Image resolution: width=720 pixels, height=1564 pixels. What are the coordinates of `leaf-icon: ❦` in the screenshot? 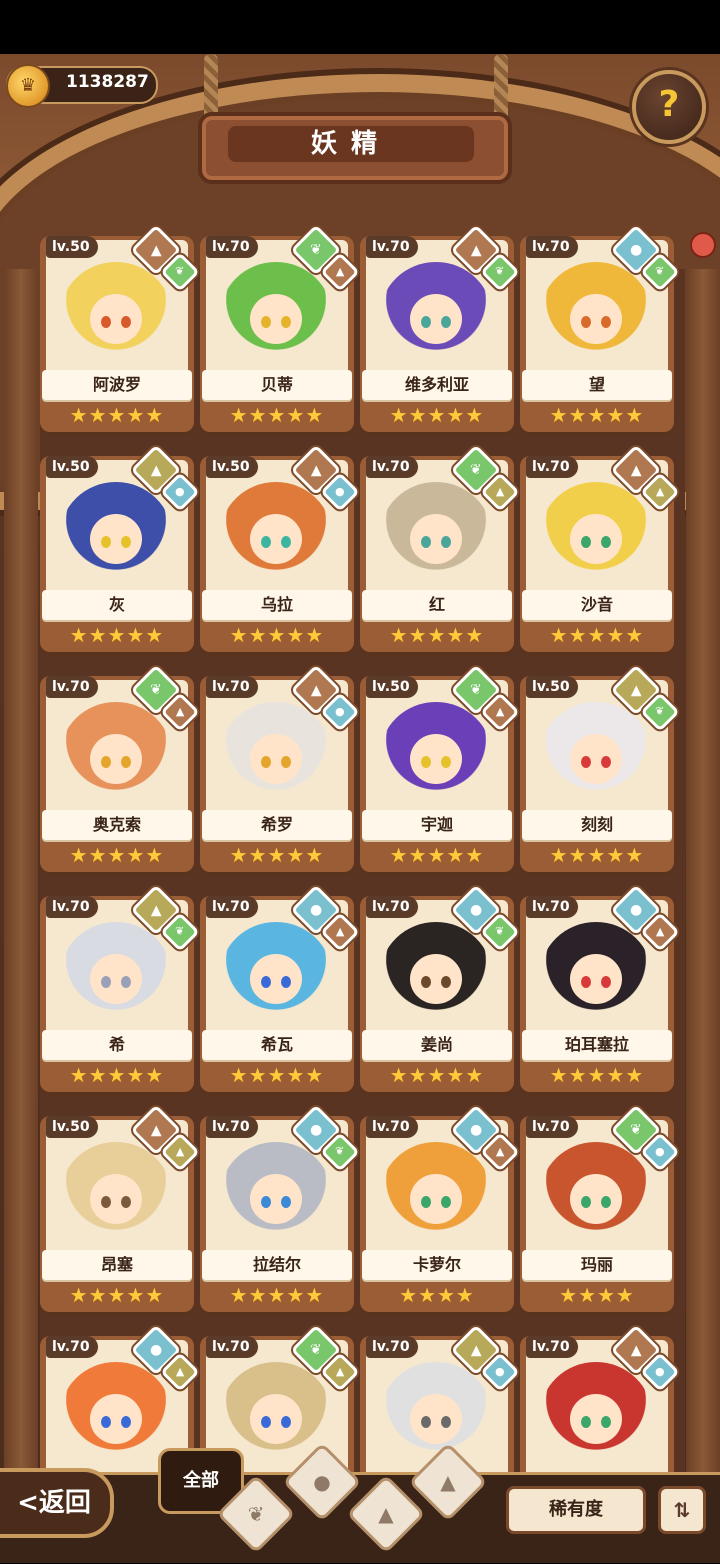 It's located at (256, 1514).